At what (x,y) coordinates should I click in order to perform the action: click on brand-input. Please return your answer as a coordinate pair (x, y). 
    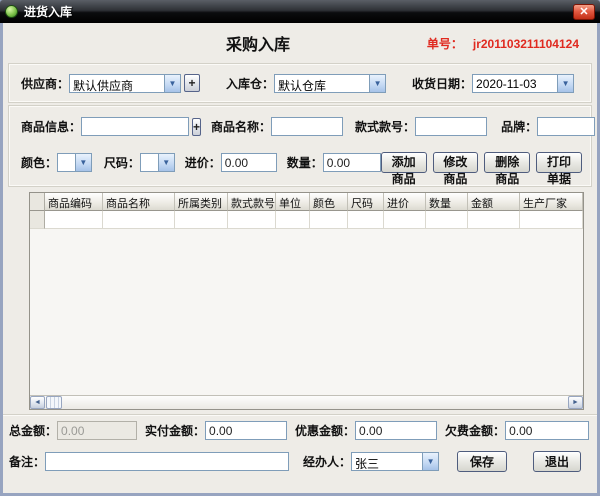
    Looking at the image, I should click on (566, 126).